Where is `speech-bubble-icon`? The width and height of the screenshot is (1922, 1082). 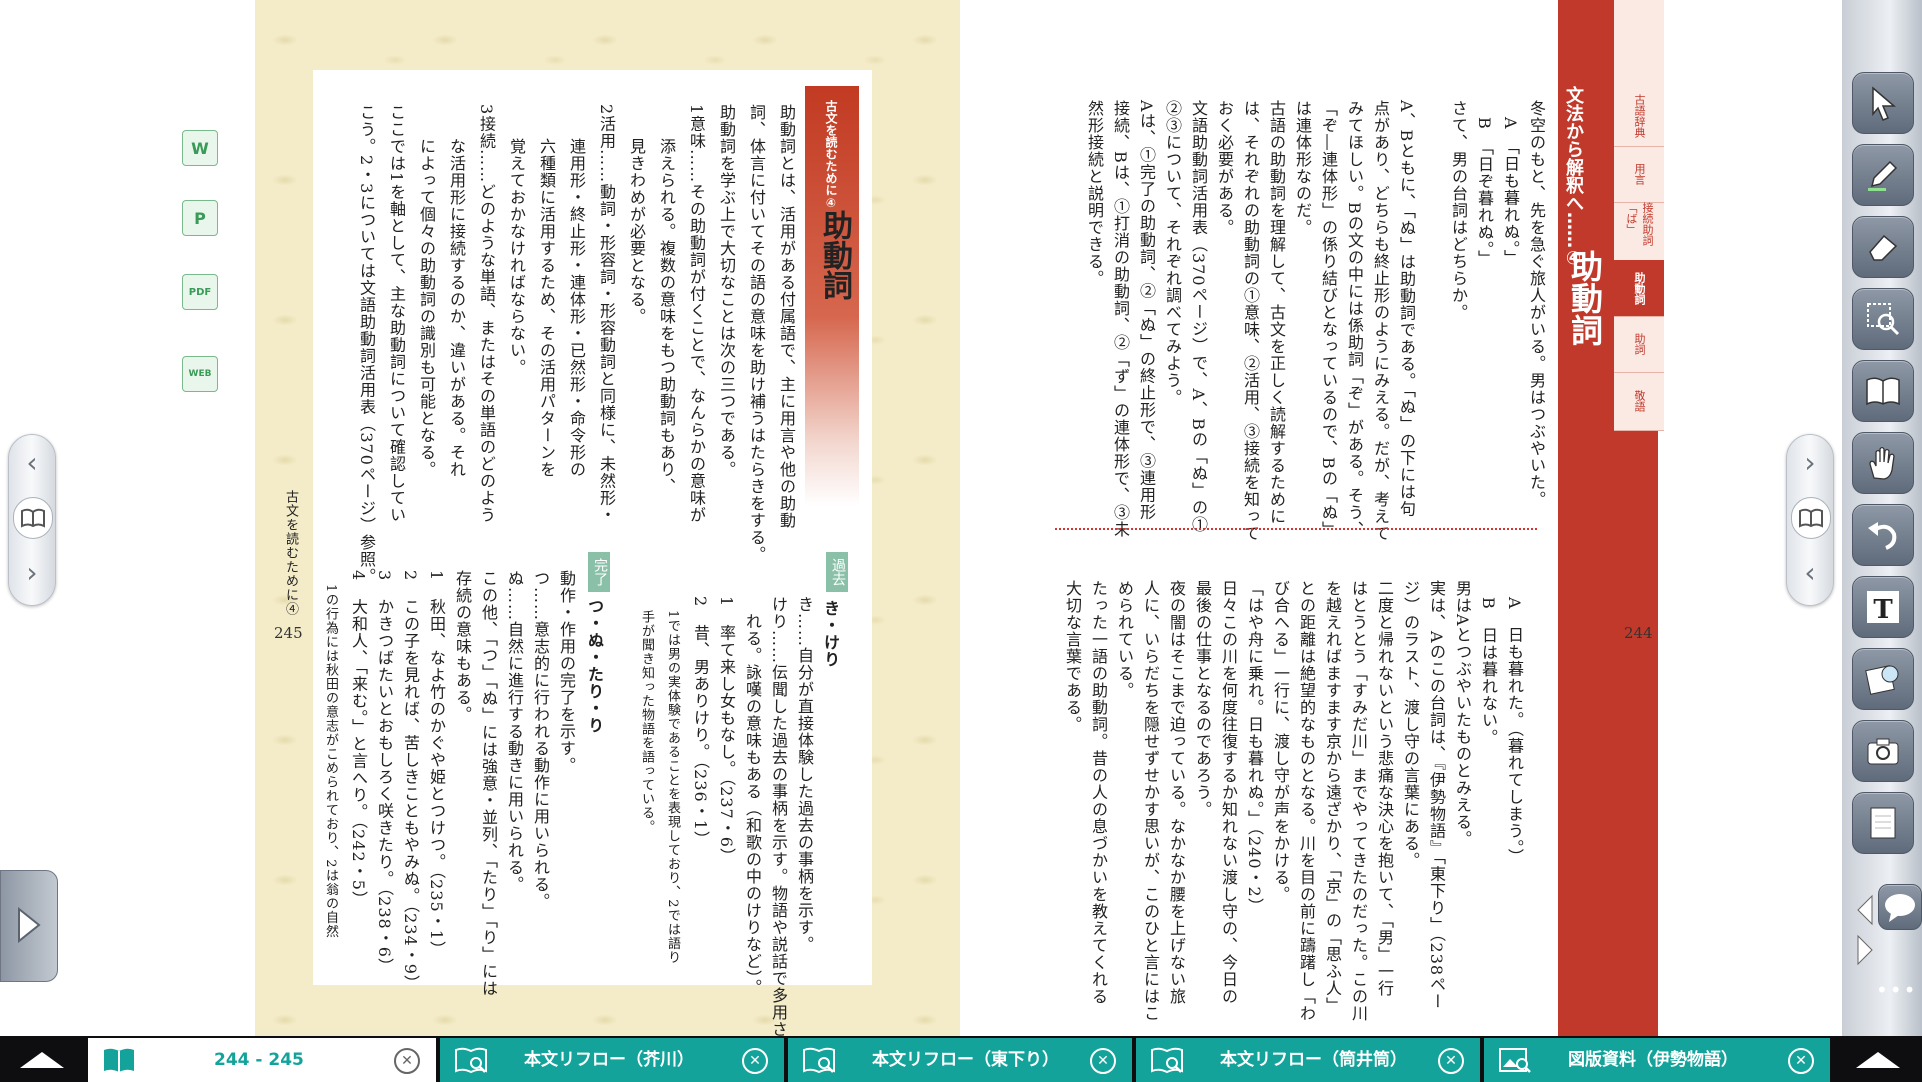
speech-bubble-icon is located at coordinates (1900, 908).